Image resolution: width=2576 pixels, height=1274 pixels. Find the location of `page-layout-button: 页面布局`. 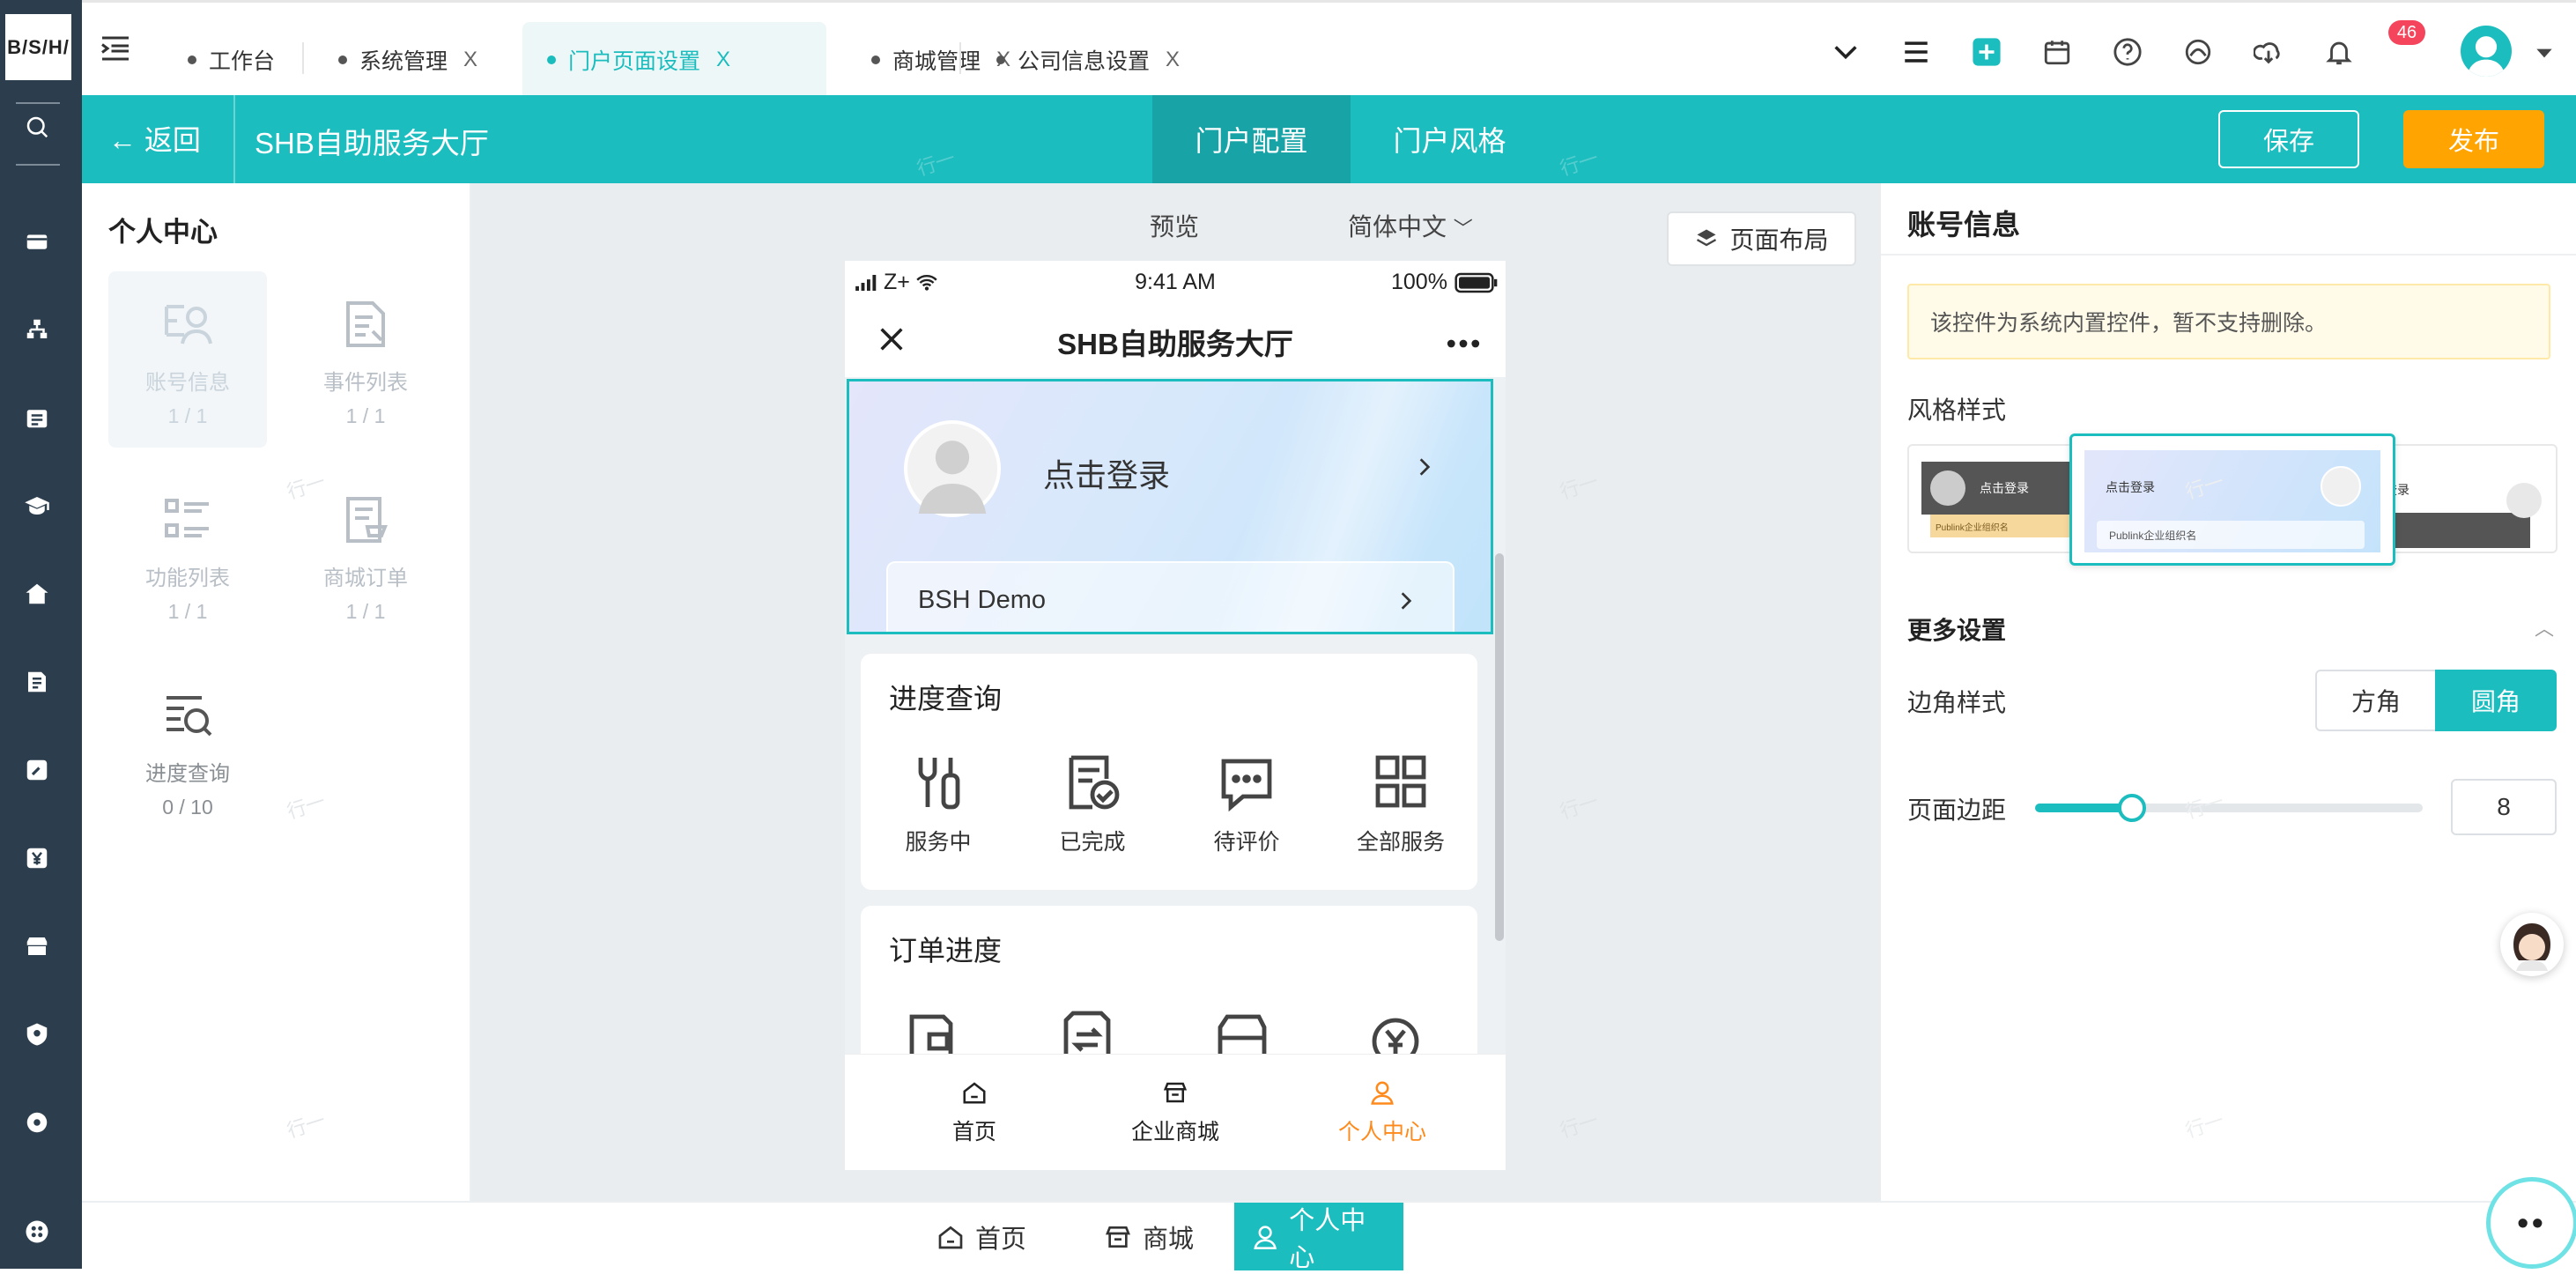

page-layout-button: 页面布局 is located at coordinates (1761, 238).